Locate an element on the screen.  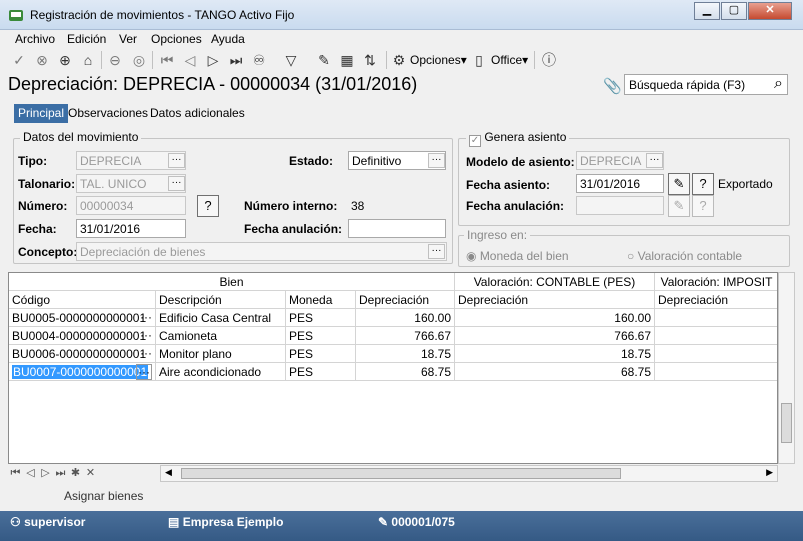
search-input: Búsqueda rápida (F3) ⌕ is located at coordinates (706, 84).